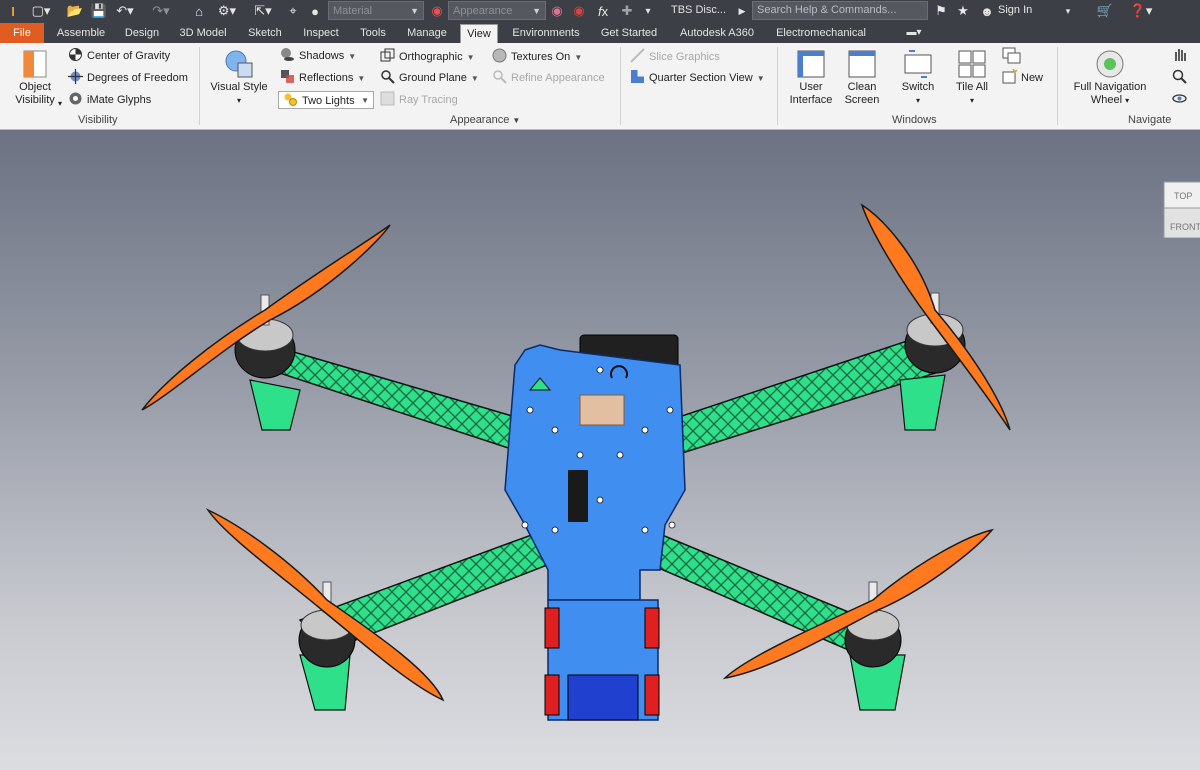 The image size is (1200, 770). What do you see at coordinates (1010, 76) in the screenshot?
I see `new-window-icon` at bounding box center [1010, 76].